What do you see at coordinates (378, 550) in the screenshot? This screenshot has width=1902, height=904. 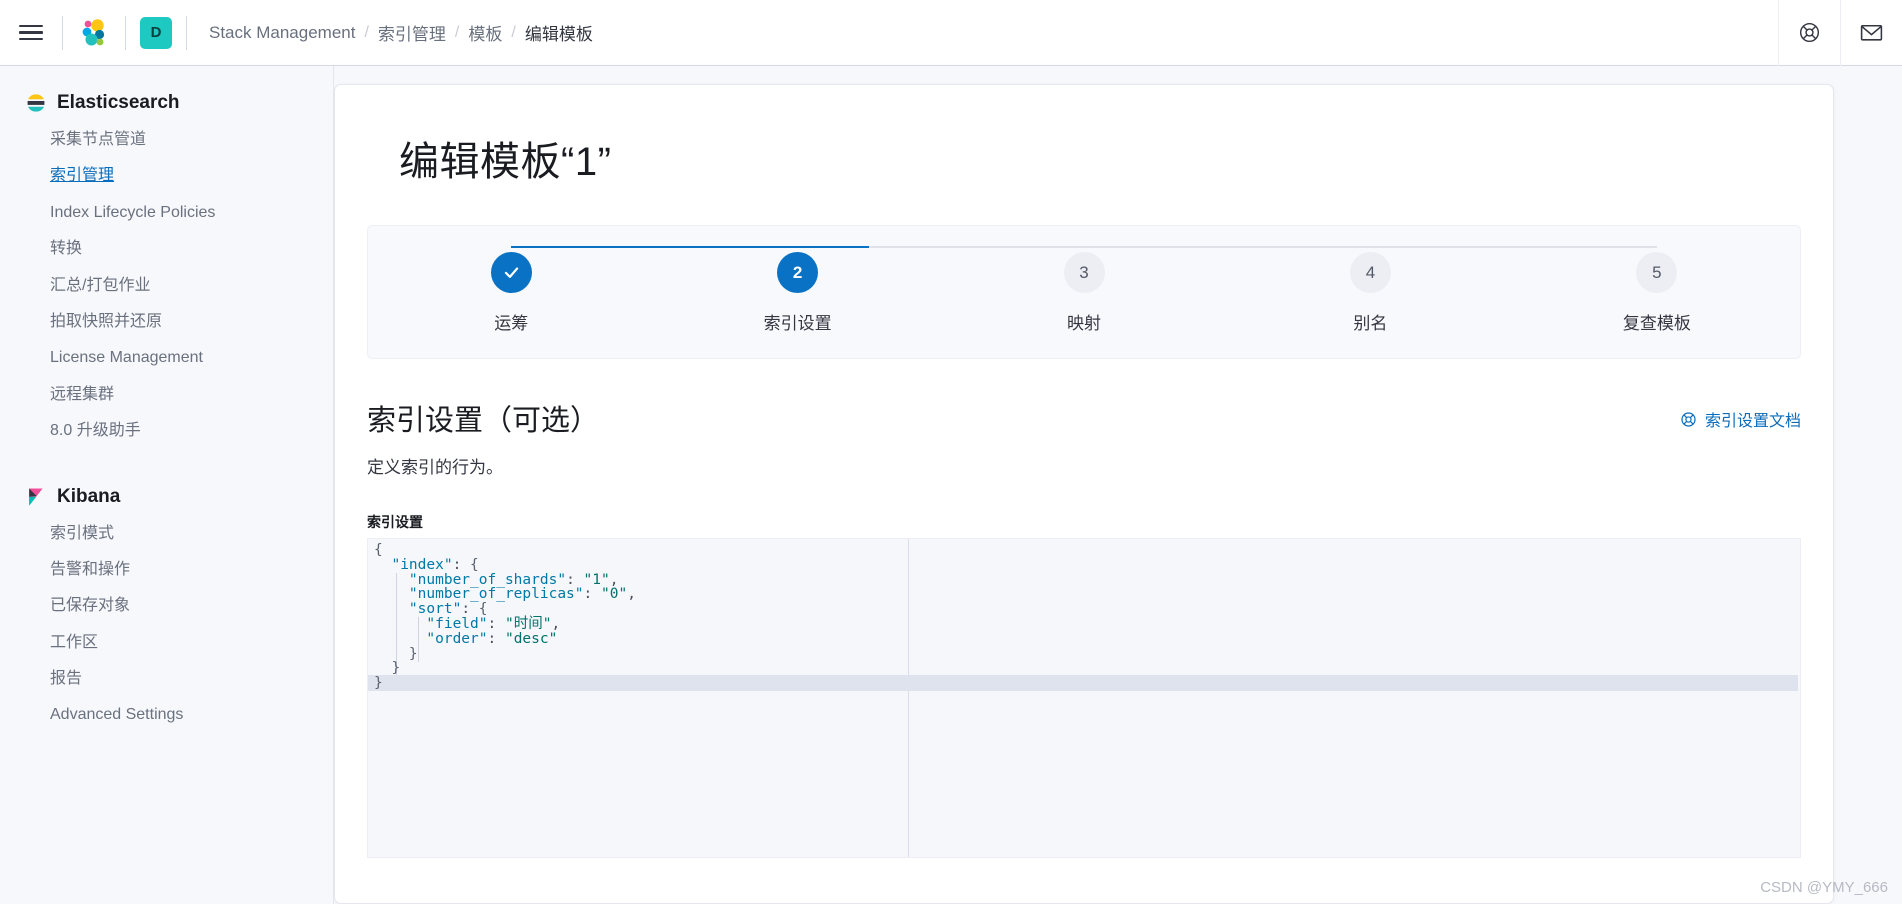 I see `code-line: {` at bounding box center [378, 550].